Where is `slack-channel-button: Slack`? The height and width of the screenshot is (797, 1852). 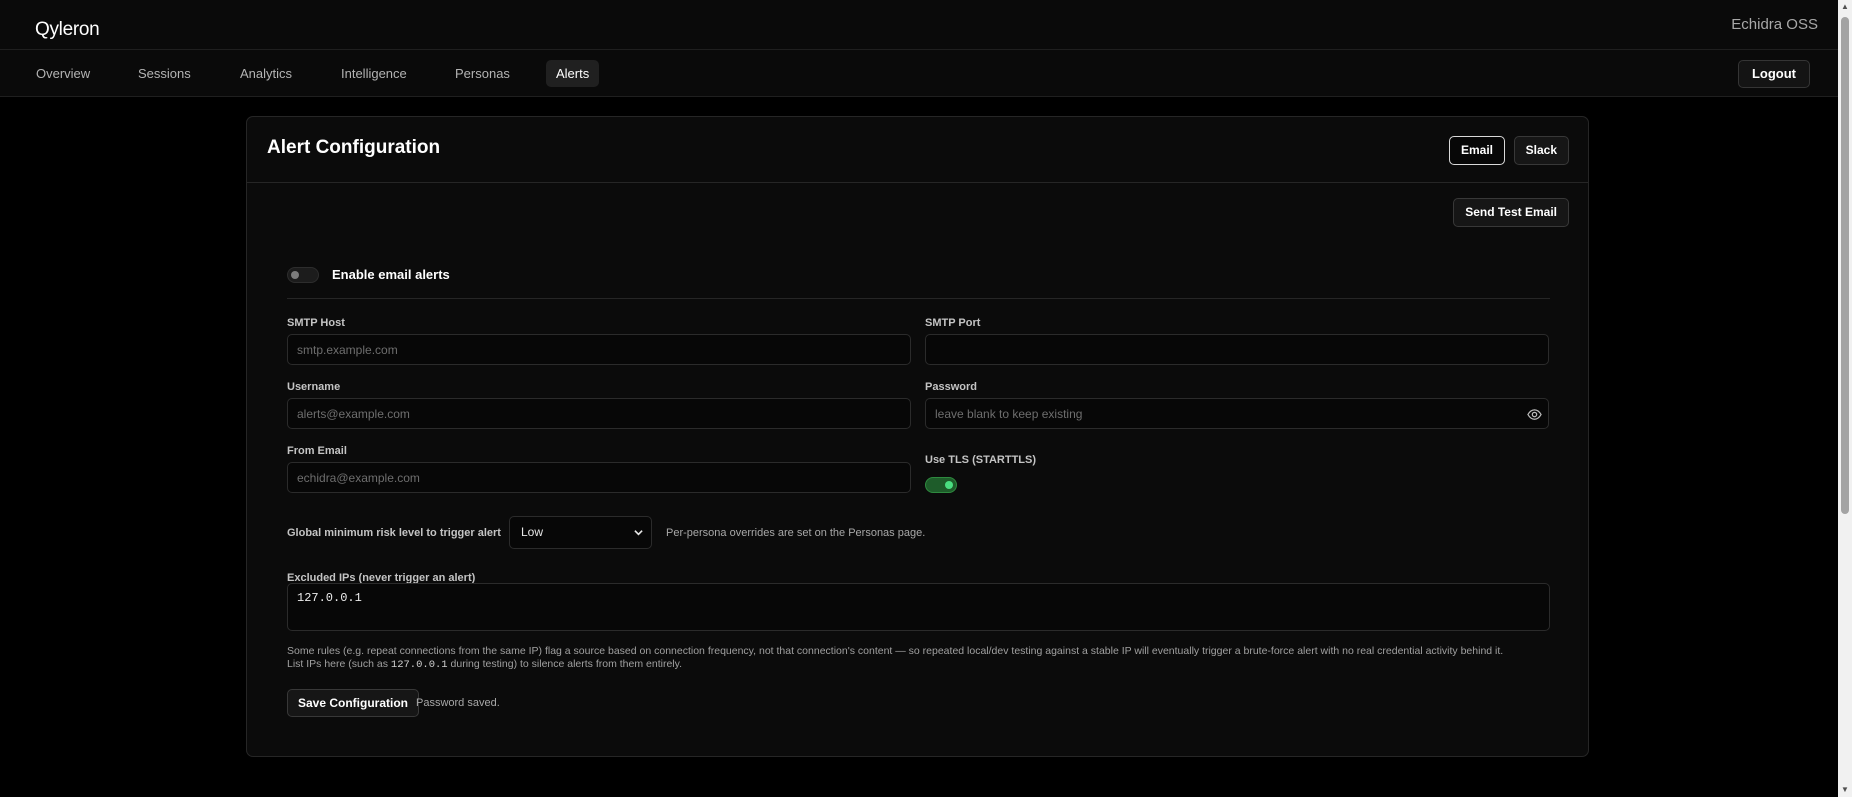 slack-channel-button: Slack is located at coordinates (1541, 150).